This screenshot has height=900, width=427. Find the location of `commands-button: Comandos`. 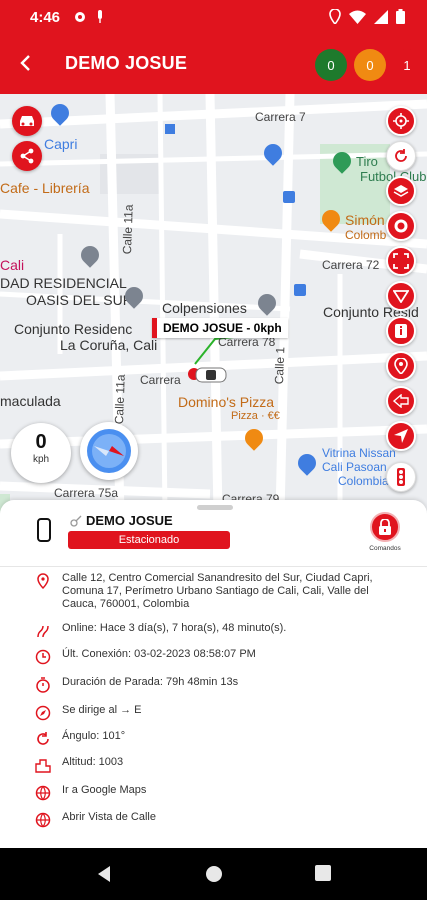

commands-button: Comandos is located at coordinates (385, 537).